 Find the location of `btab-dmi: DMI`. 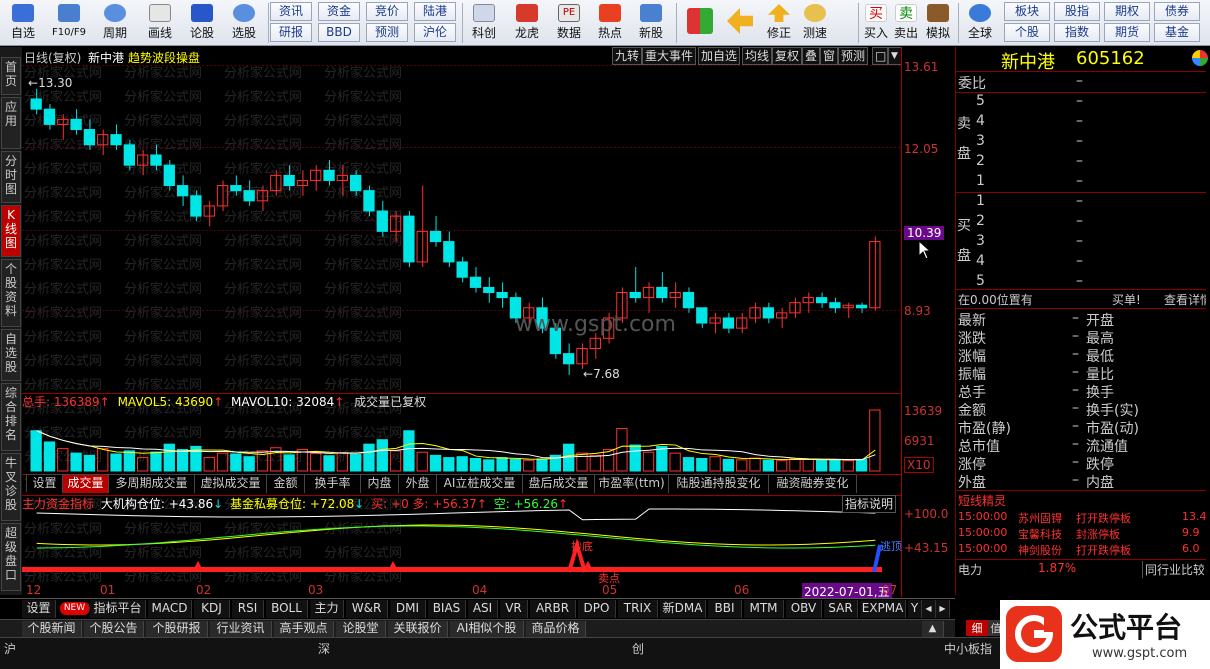

btab-dmi: DMI is located at coordinates (408, 609).